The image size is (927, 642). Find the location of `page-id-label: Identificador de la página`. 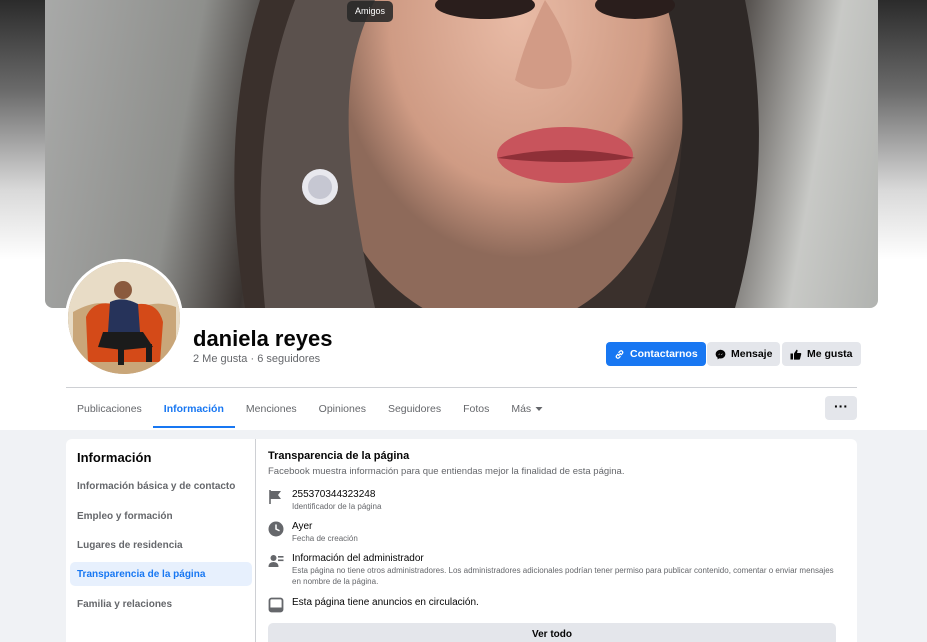

page-id-label: Identificador de la página is located at coordinates (337, 506).